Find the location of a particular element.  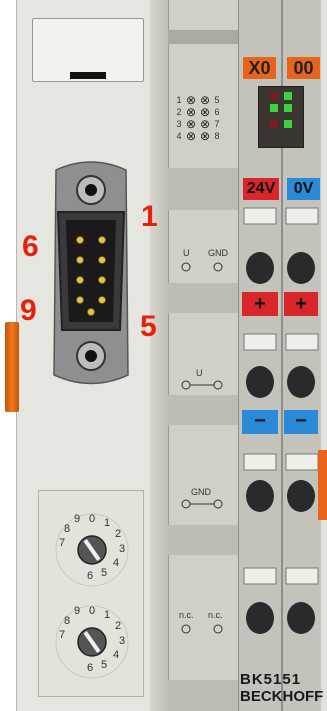

led-window is located at coordinates (281, 117).